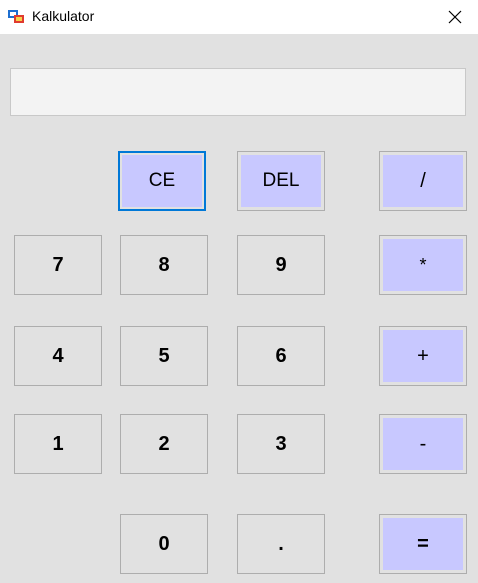 The width and height of the screenshot is (478, 583). Describe the element at coordinates (238, 92) in the screenshot. I see `display-field` at that location.